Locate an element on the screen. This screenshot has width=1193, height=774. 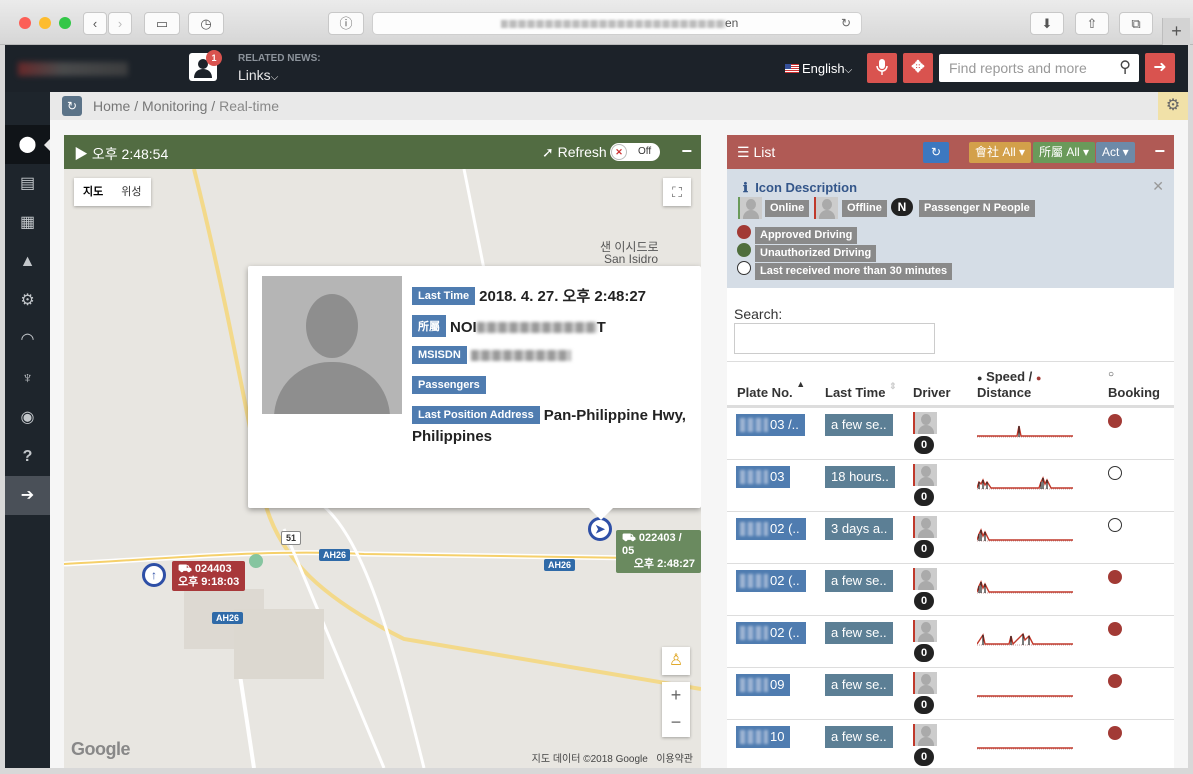
sidebar-item-calendar: ▦ is located at coordinates (27, 222).